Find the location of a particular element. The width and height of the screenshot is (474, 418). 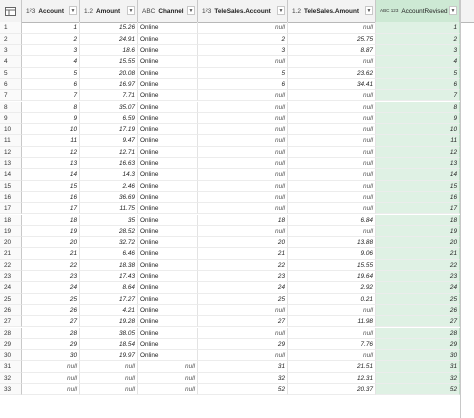

table-row: 11 11 9.47 Online null null 11 is located at coordinates (237, 141).